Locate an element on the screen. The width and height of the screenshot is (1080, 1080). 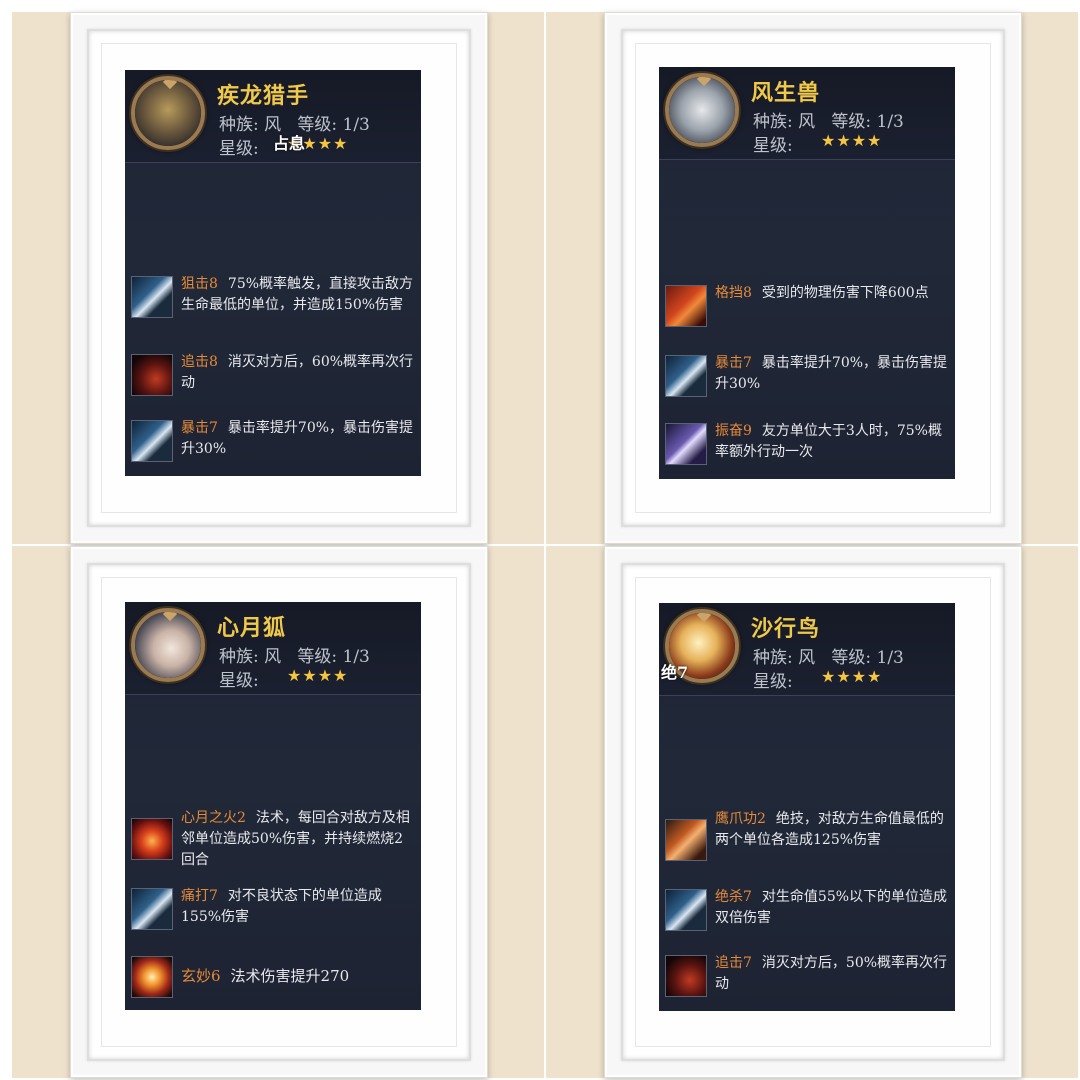
skill-name: 格挡8 is located at coordinates (733, 293).